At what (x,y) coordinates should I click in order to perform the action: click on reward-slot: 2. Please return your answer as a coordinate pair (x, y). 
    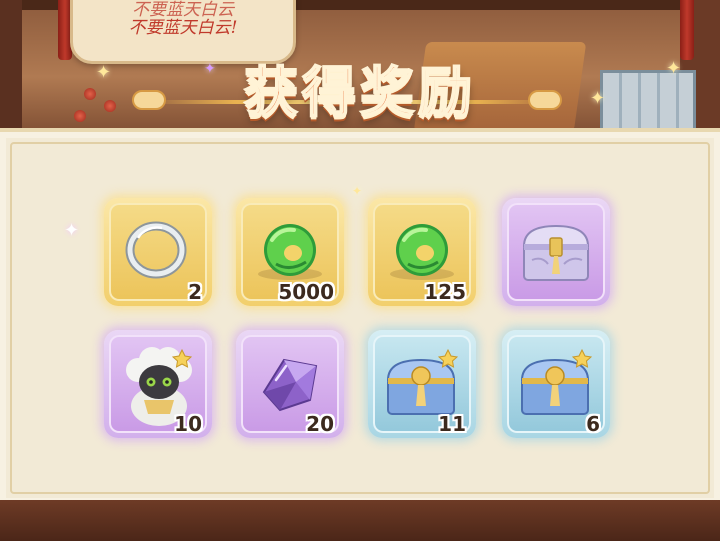
    Looking at the image, I should click on (158, 252).